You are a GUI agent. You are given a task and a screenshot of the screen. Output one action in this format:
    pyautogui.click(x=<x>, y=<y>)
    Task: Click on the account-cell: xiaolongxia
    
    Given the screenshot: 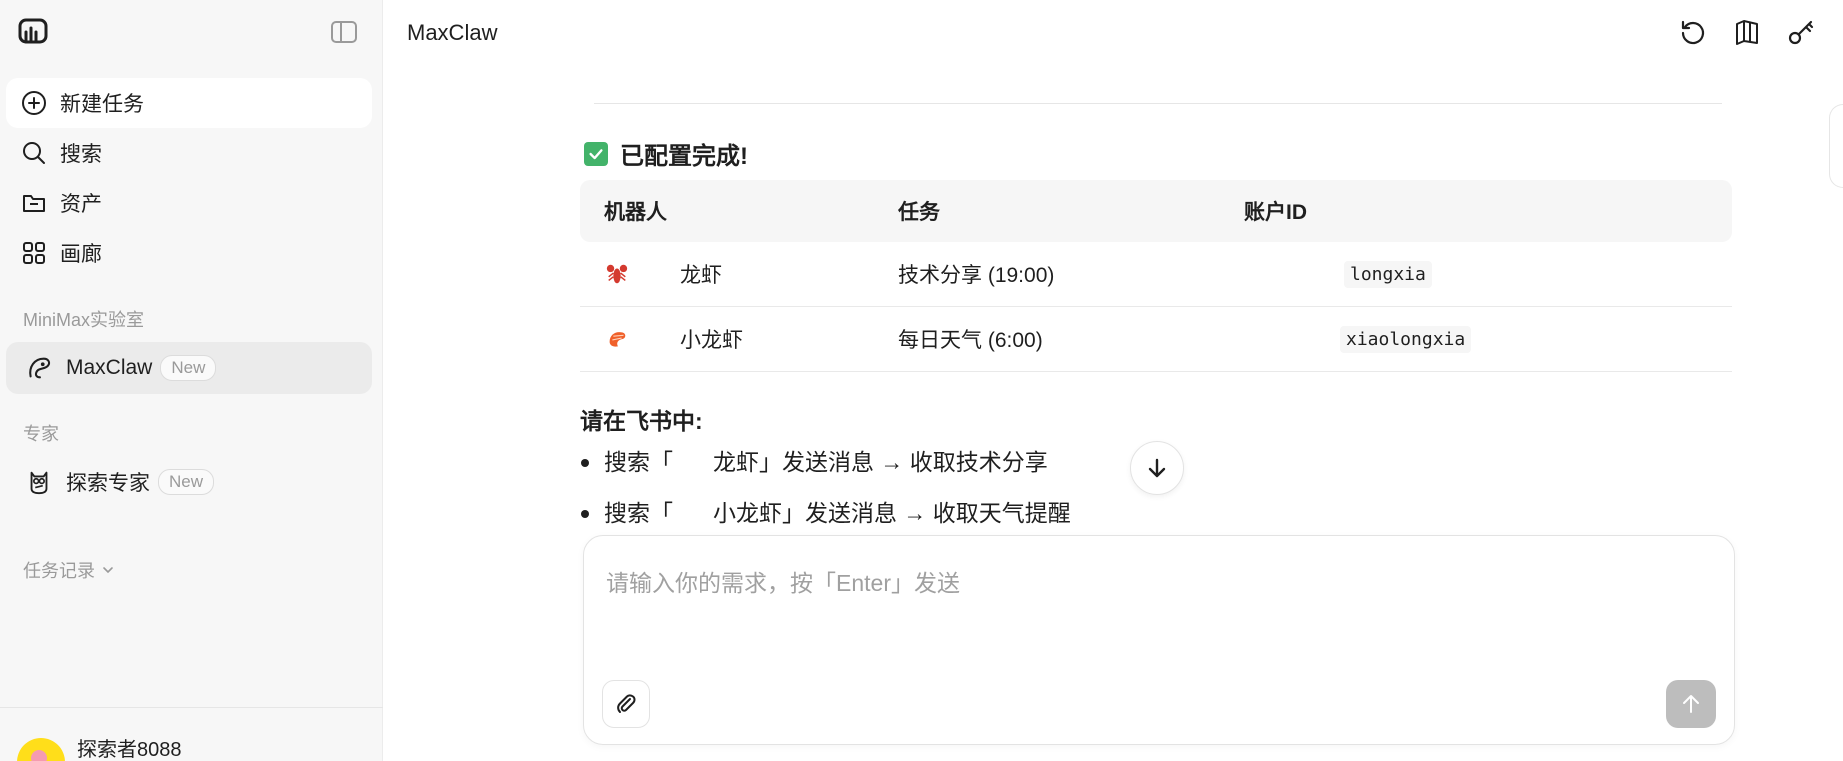 What is the action you would take?
    pyautogui.click(x=1488, y=339)
    